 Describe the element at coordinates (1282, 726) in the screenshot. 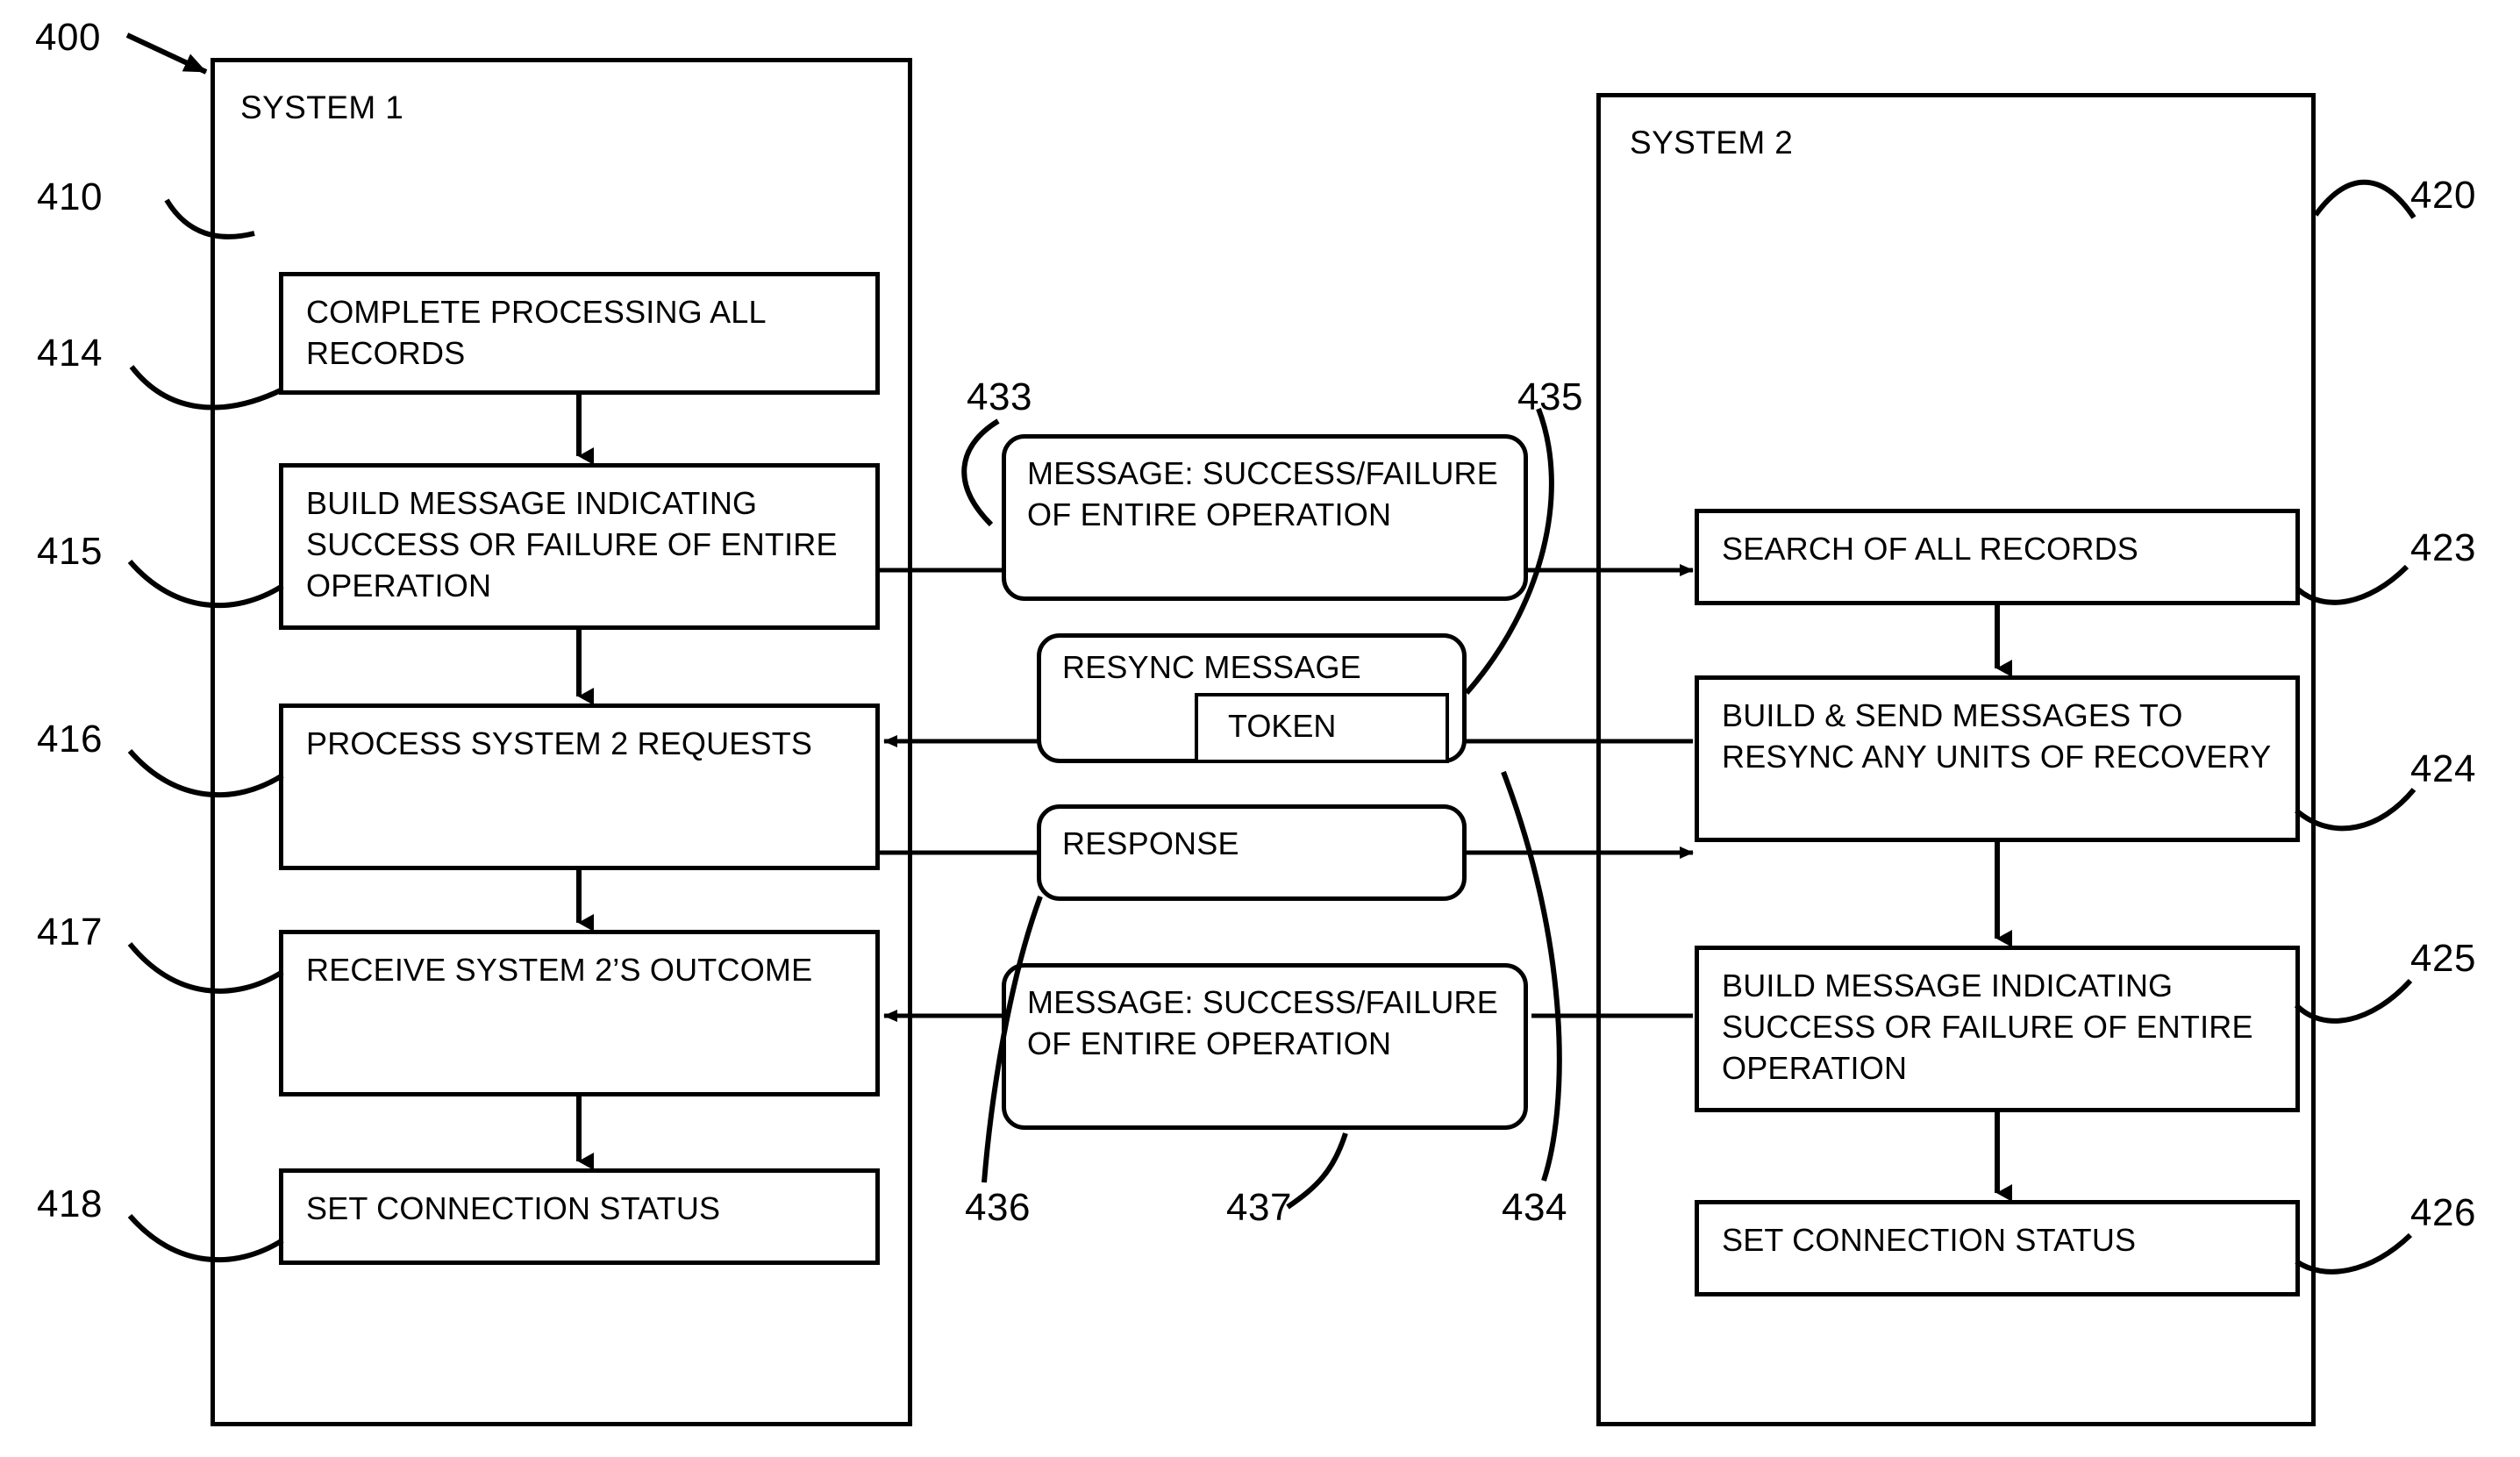

I see `token-label: TOKEN` at that location.